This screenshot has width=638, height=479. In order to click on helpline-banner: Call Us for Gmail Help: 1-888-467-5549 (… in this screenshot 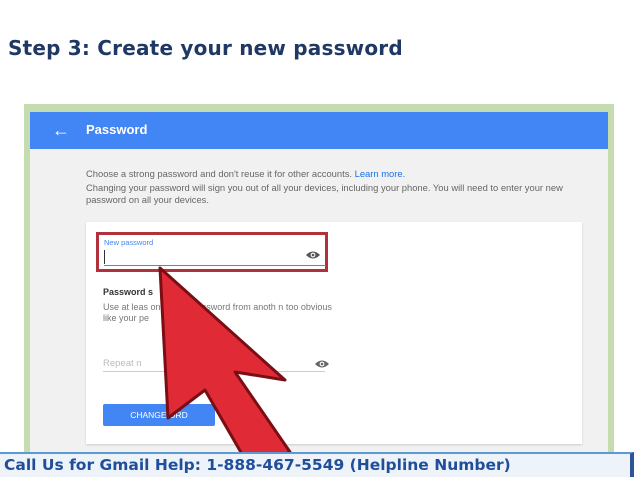, I will do `click(317, 464)`.